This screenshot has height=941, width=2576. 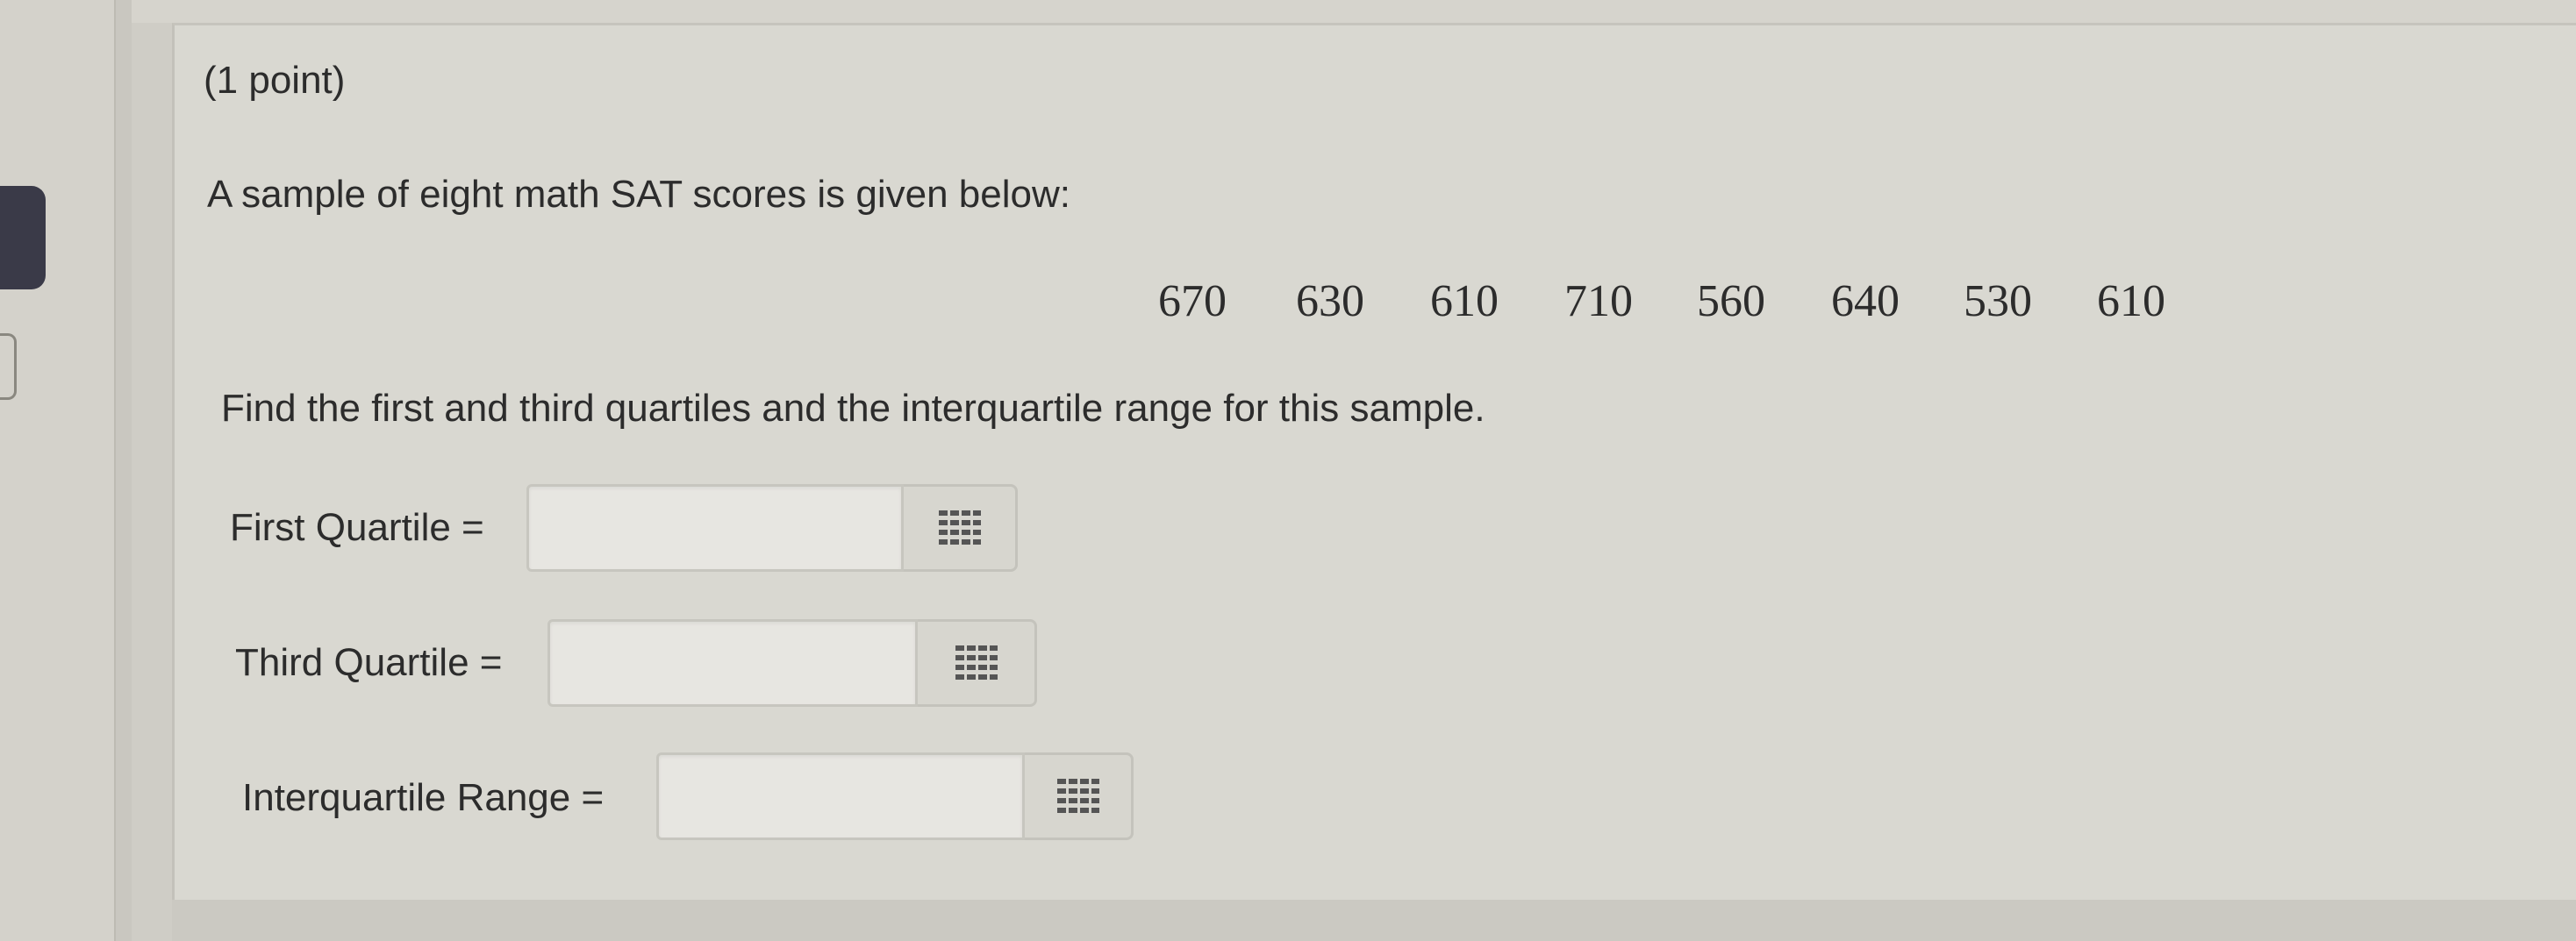 I want to click on third-quartile-label: Third Quartile =, so click(x=369, y=662).